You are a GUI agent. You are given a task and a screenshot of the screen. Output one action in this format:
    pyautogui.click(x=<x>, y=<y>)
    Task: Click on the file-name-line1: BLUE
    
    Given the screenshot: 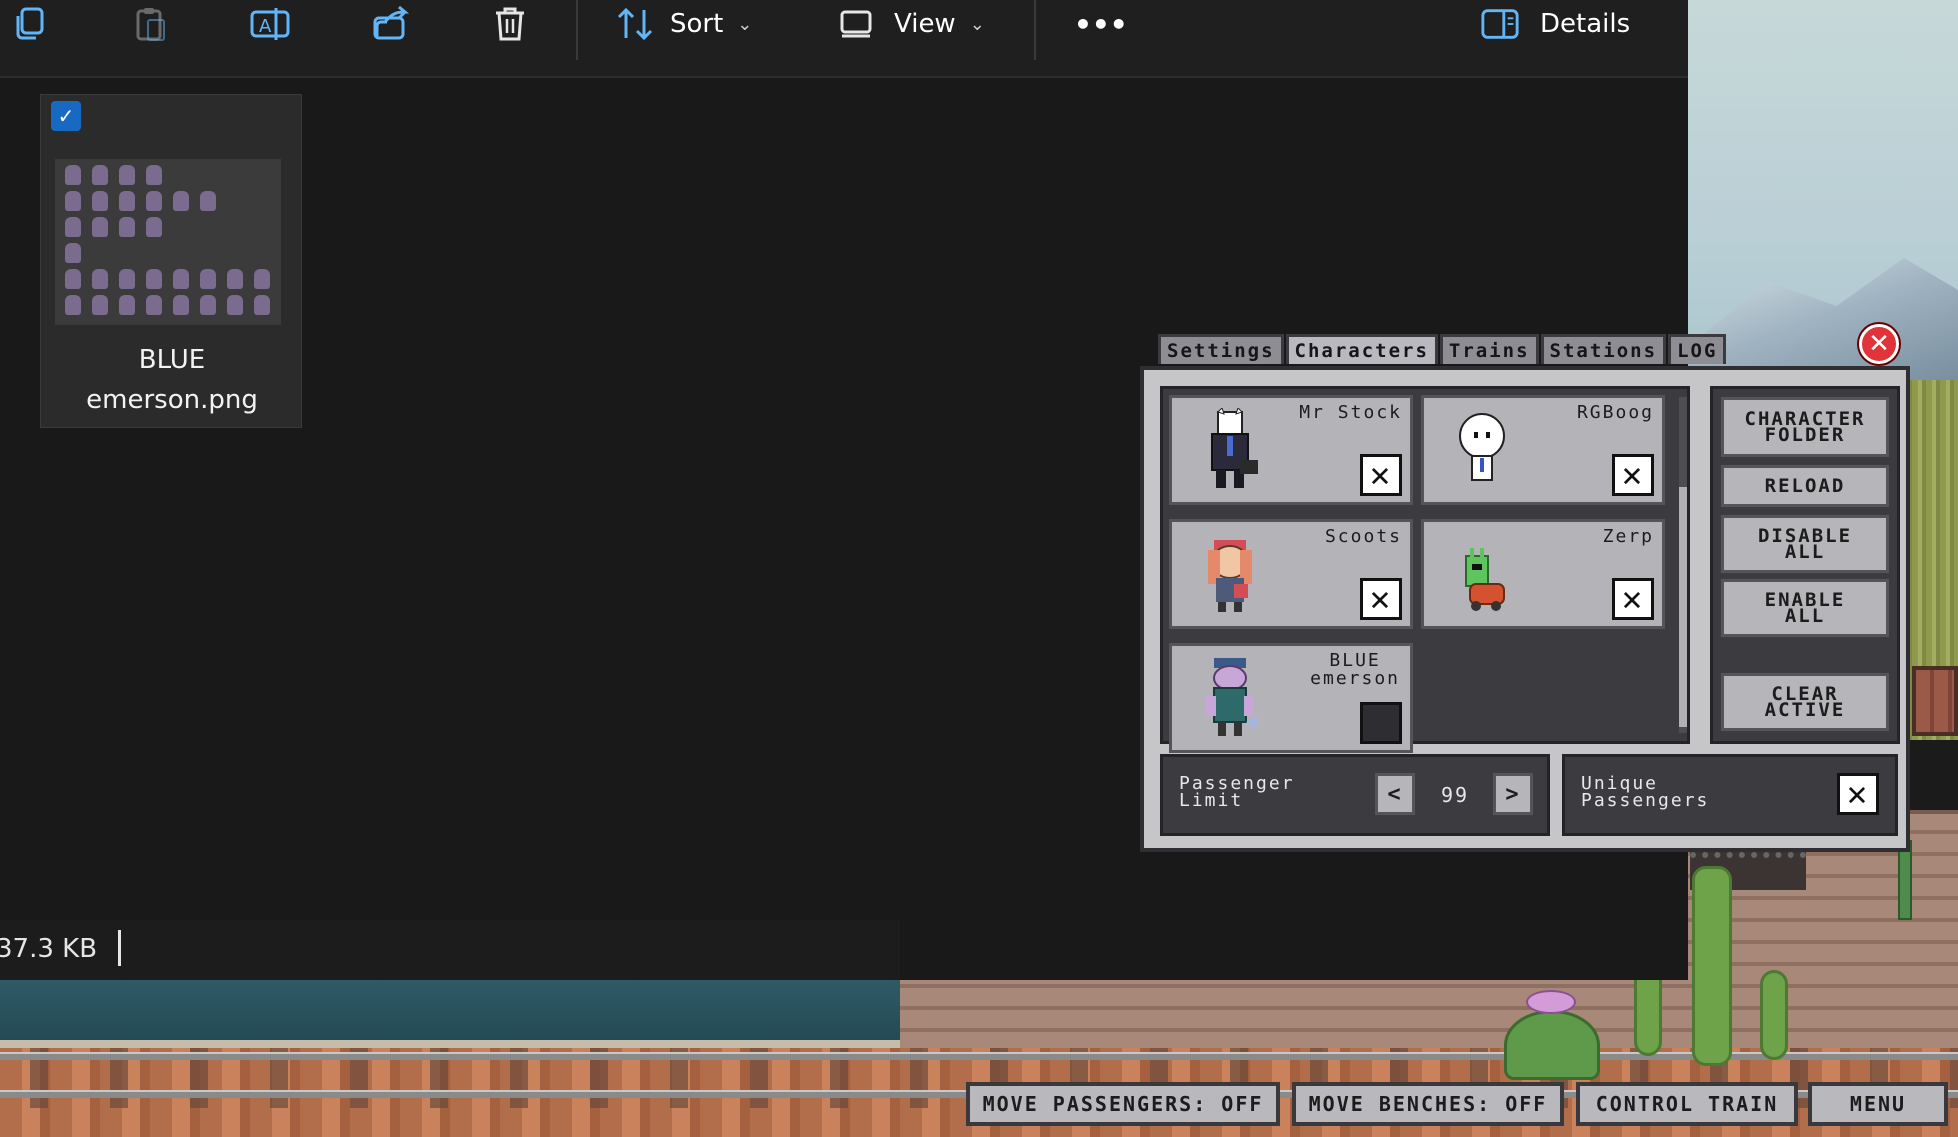 What is the action you would take?
    pyautogui.click(x=172, y=360)
    